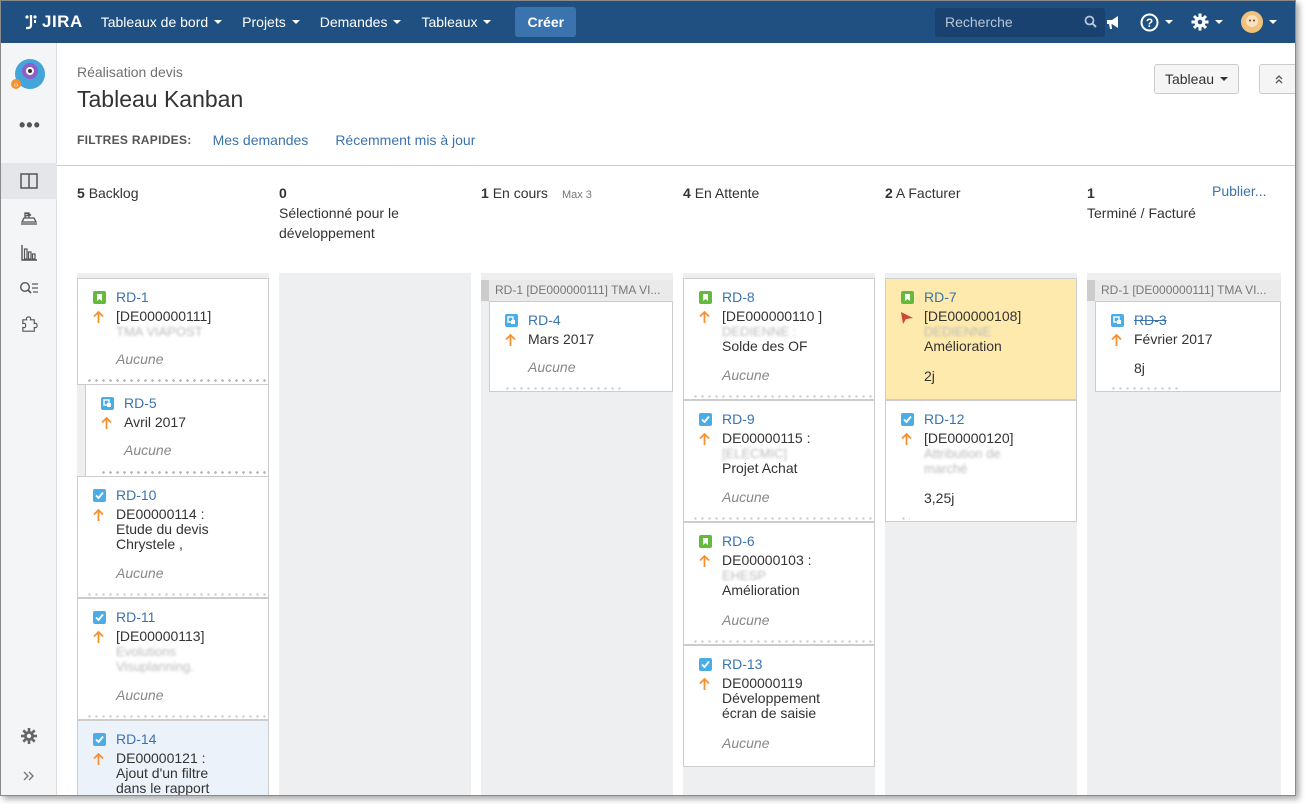 Image resolution: width=1305 pixels, height=804 pixels. I want to click on add-ons-puzzle-icon, so click(29, 325).